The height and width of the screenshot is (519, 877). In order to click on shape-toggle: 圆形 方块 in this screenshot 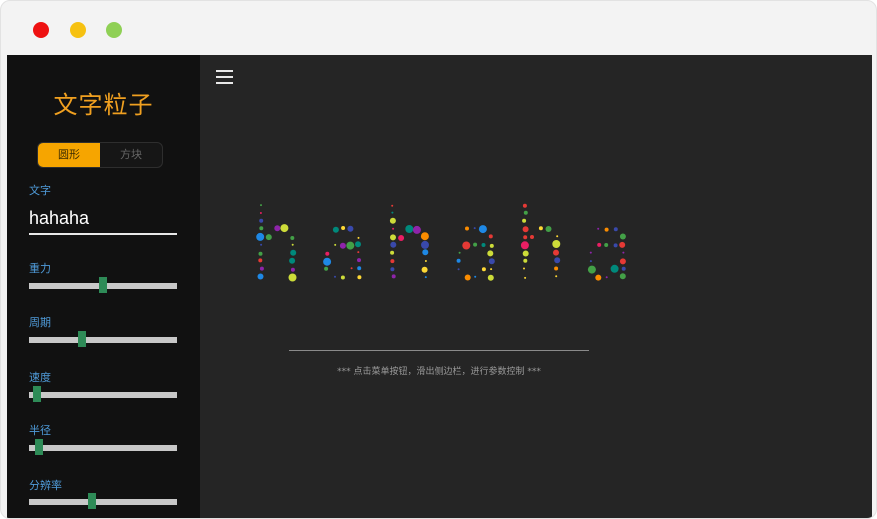, I will do `click(100, 155)`.